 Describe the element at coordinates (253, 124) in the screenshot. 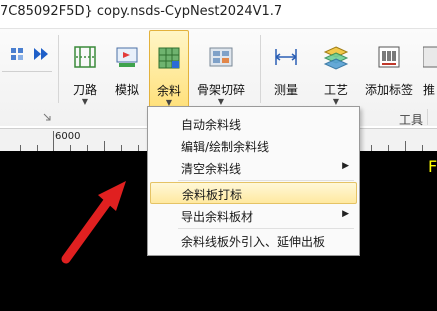

I see `menu-item-auto-remnant-line: 自动余料线` at that location.